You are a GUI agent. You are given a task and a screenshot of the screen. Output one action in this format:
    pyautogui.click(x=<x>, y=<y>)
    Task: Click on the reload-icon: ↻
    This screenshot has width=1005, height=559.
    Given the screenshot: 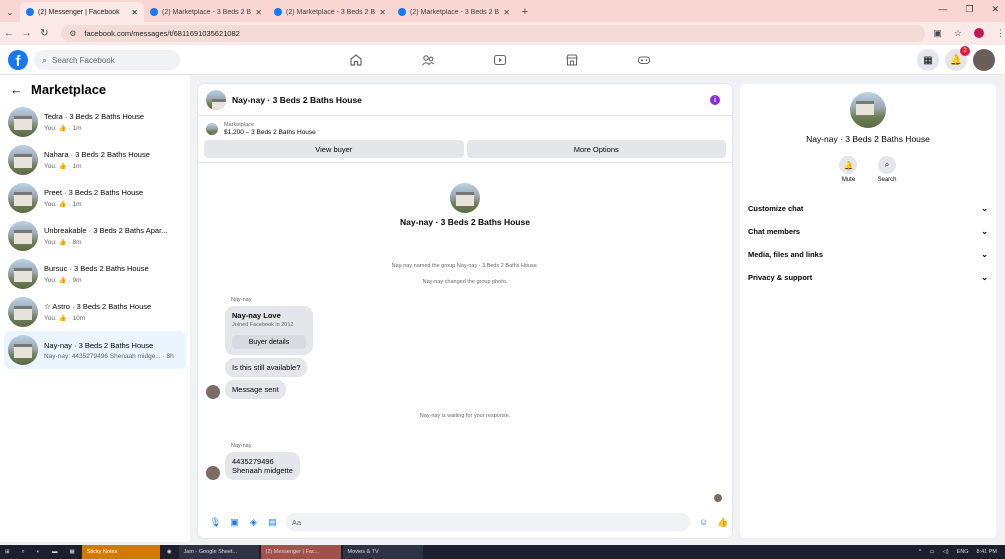 What is the action you would take?
    pyautogui.click(x=45, y=33)
    